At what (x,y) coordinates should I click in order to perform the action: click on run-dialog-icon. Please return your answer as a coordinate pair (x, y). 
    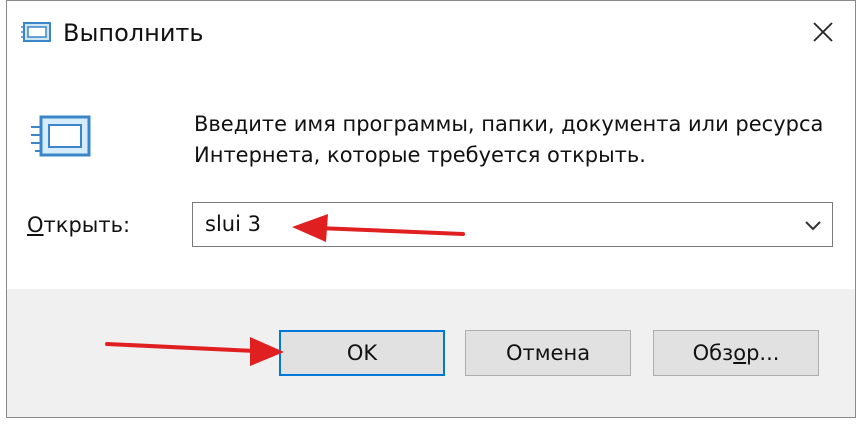
    Looking at the image, I should click on (36, 32).